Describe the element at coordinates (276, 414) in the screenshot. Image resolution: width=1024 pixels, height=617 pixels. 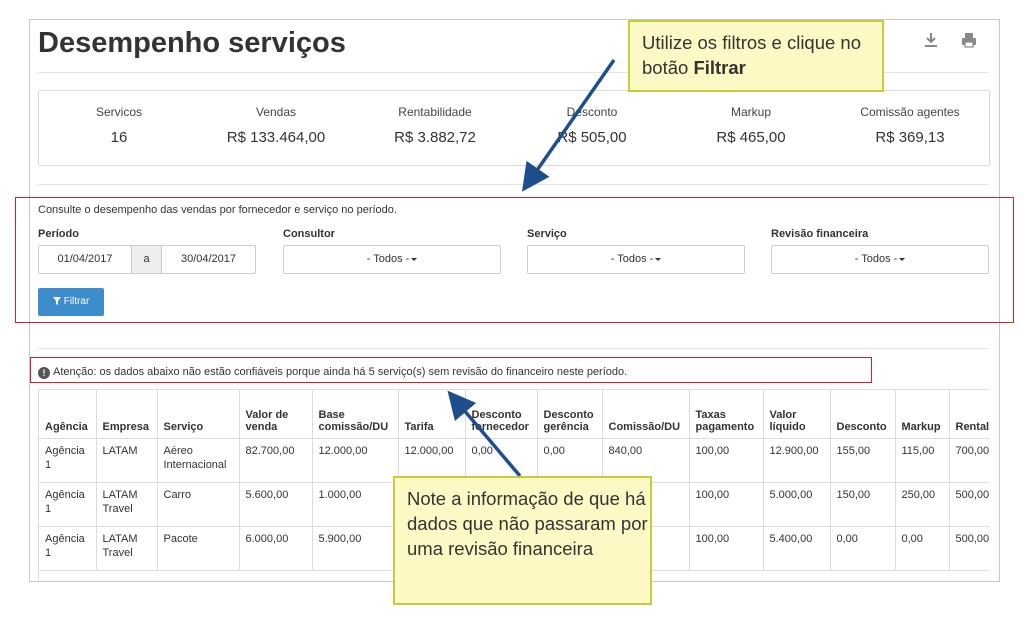
I see `column-header: Valor de venda` at that location.